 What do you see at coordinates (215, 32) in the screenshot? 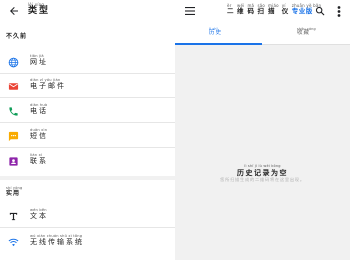
I see `tab-history: lì shǐ 历史` at bounding box center [215, 32].